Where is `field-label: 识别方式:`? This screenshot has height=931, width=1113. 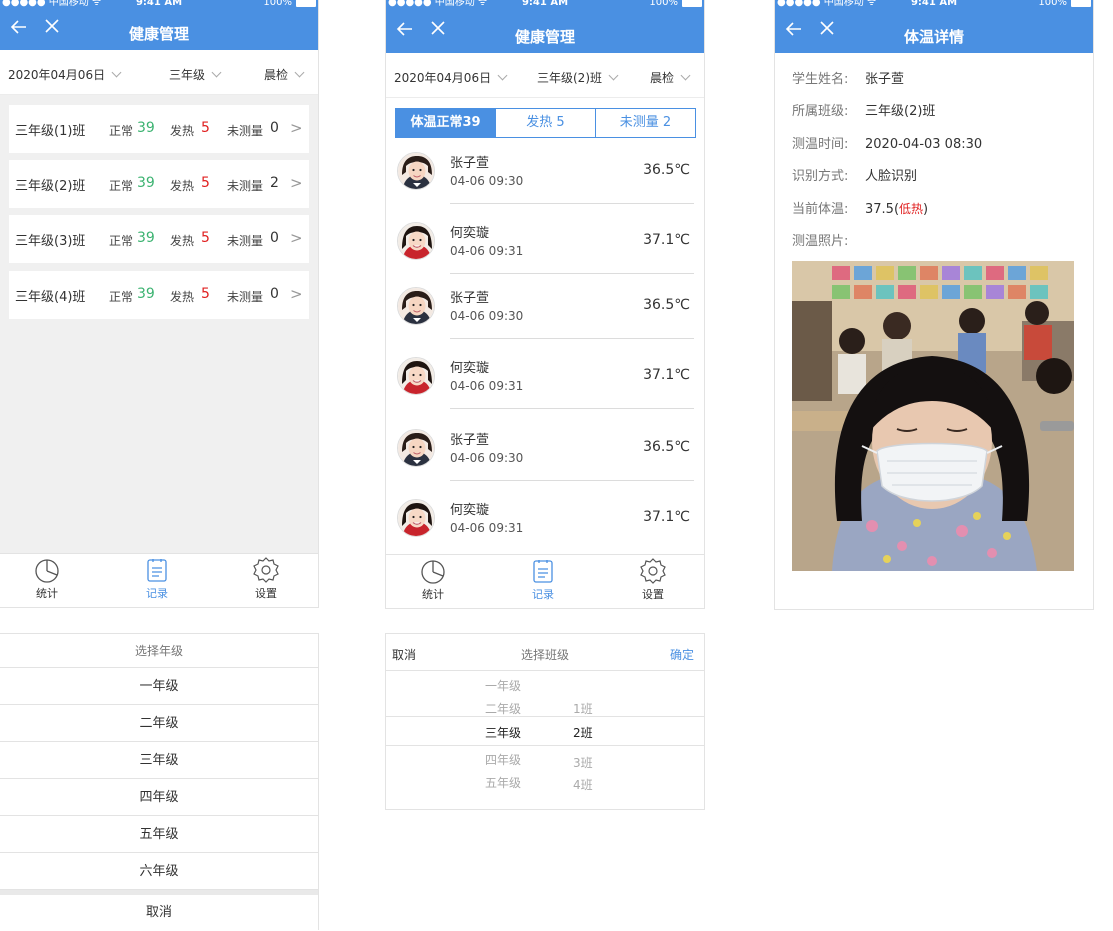
field-label: 识别方式: is located at coordinates (820, 176).